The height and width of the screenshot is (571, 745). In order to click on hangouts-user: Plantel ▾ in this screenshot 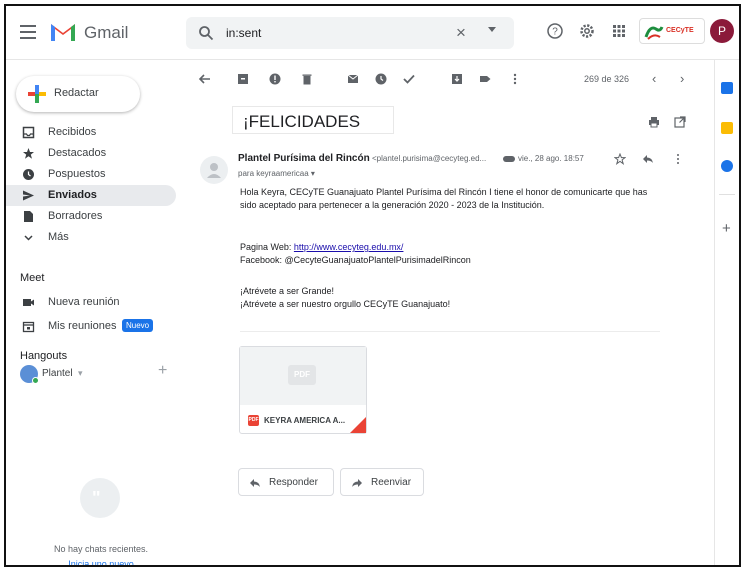, I will do `click(93, 375)`.